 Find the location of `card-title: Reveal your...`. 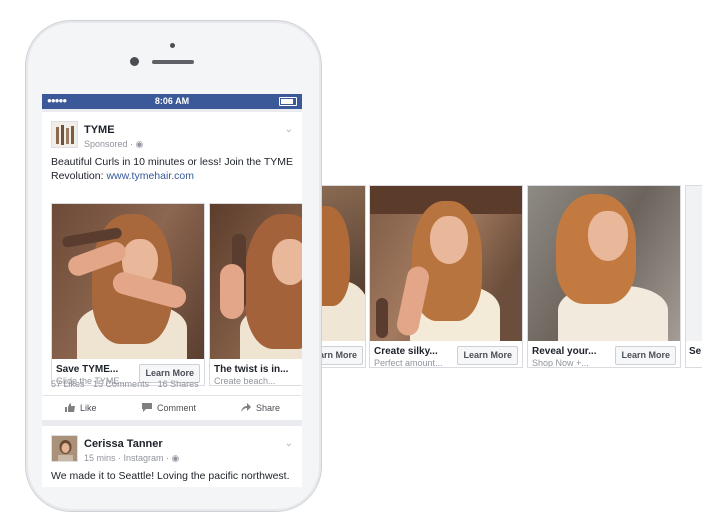

card-title: Reveal your... is located at coordinates (564, 351).